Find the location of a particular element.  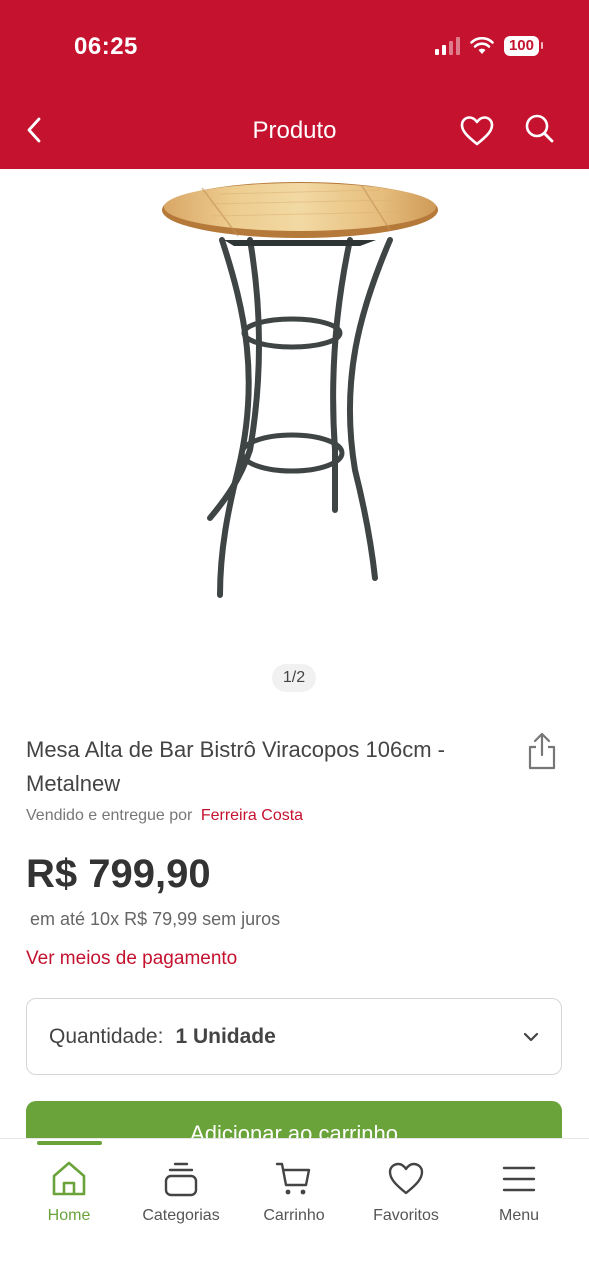

seller-info: Vendido e entregue por Ferreira Costa is located at coordinates (164, 816).